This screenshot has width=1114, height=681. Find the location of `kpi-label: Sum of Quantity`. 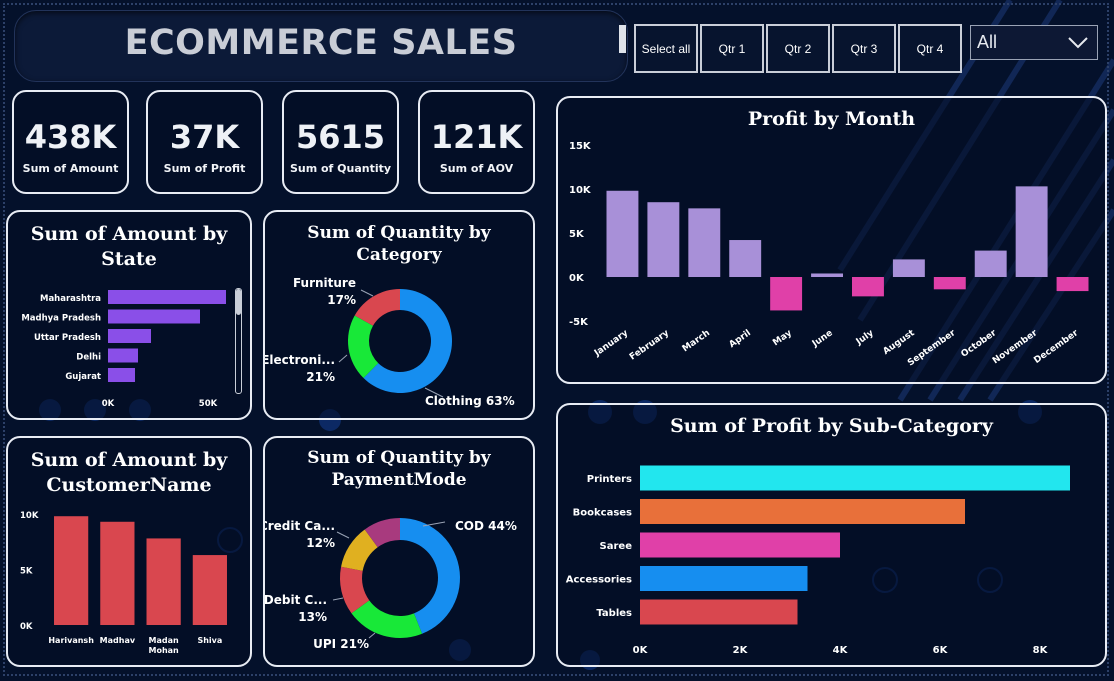

kpi-label: Sum of Quantity is located at coordinates (340, 168).